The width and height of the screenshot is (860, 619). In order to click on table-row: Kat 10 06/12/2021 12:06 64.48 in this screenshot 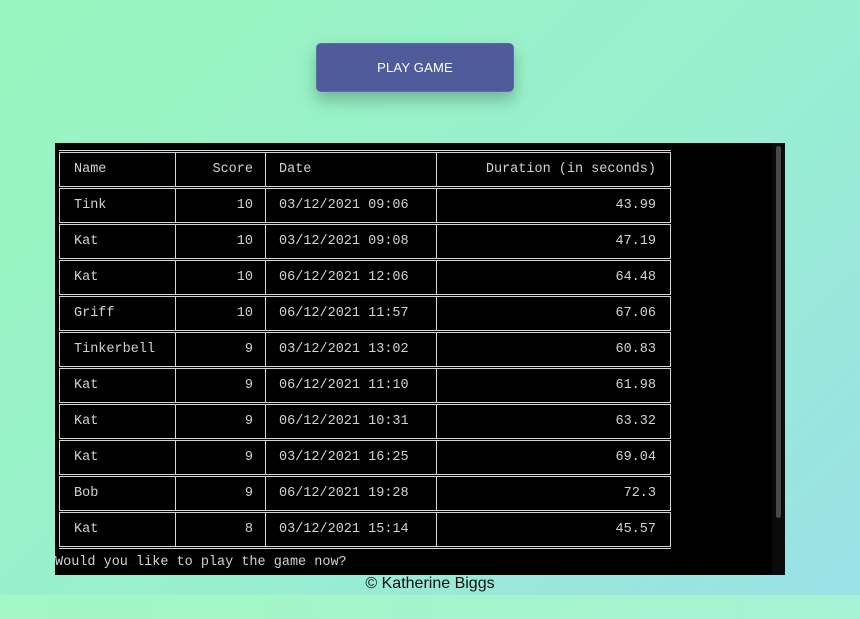, I will do `click(365, 279)`.